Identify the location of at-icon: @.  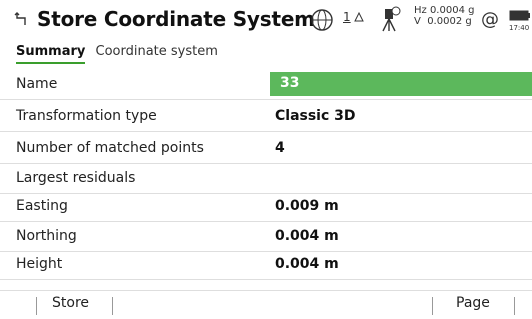
(490, 19).